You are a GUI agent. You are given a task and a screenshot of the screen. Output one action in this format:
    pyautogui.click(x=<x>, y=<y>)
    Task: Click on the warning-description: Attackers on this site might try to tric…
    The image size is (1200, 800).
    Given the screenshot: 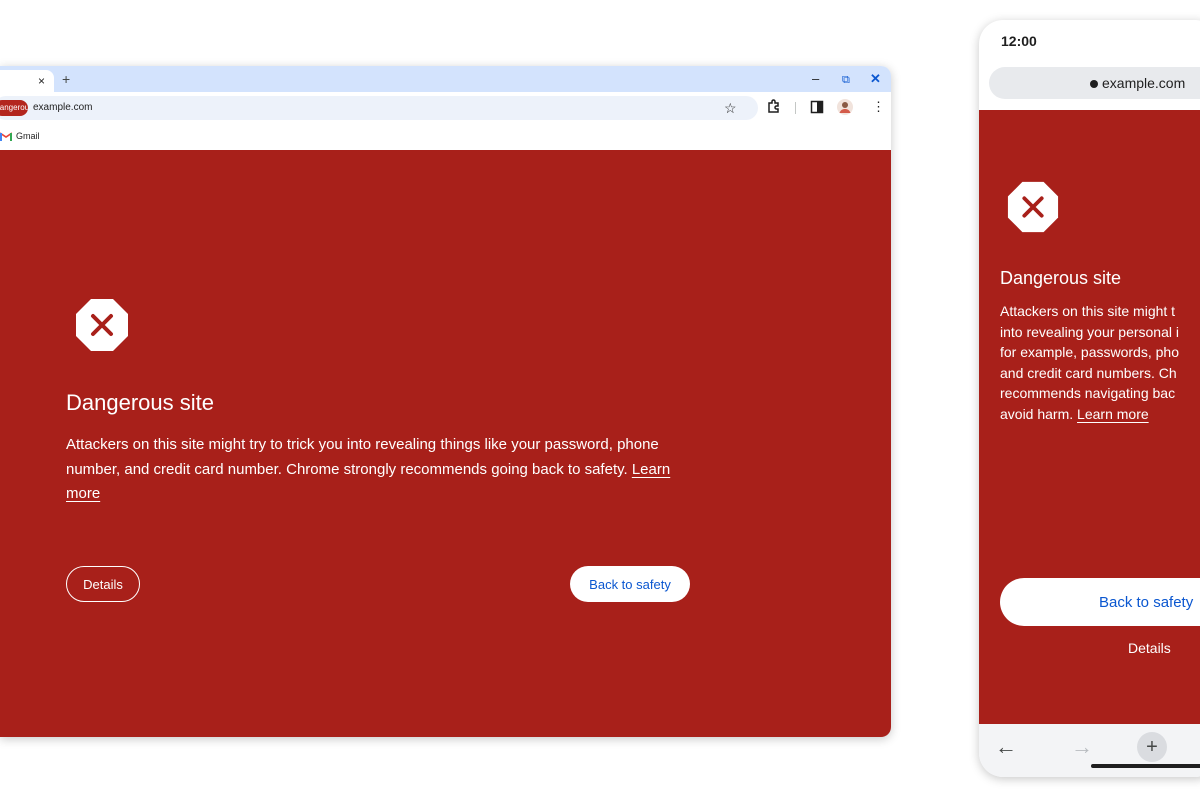 What is the action you would take?
    pyautogui.click(x=386, y=470)
    